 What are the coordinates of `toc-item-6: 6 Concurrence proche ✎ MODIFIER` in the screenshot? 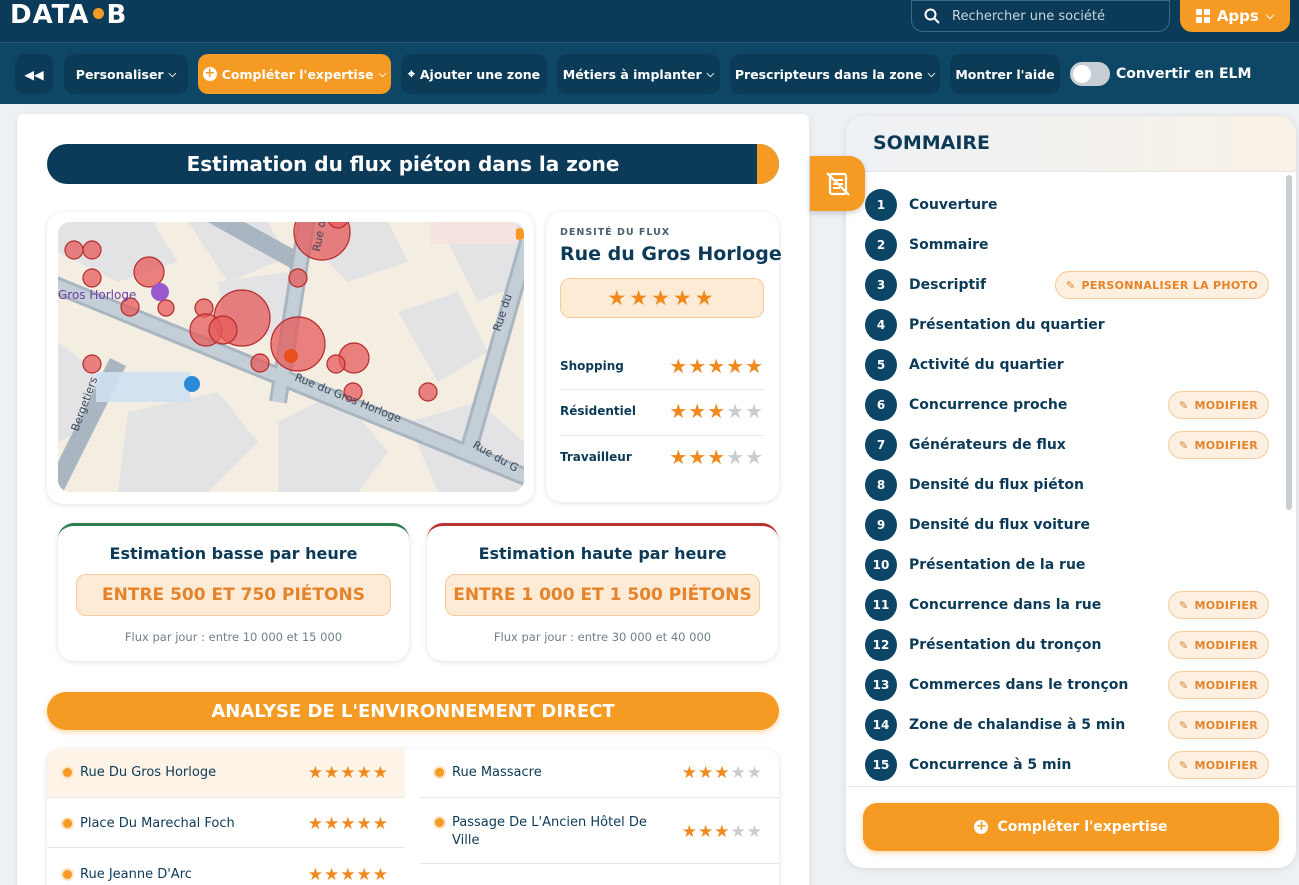 It's located at (1067, 405).